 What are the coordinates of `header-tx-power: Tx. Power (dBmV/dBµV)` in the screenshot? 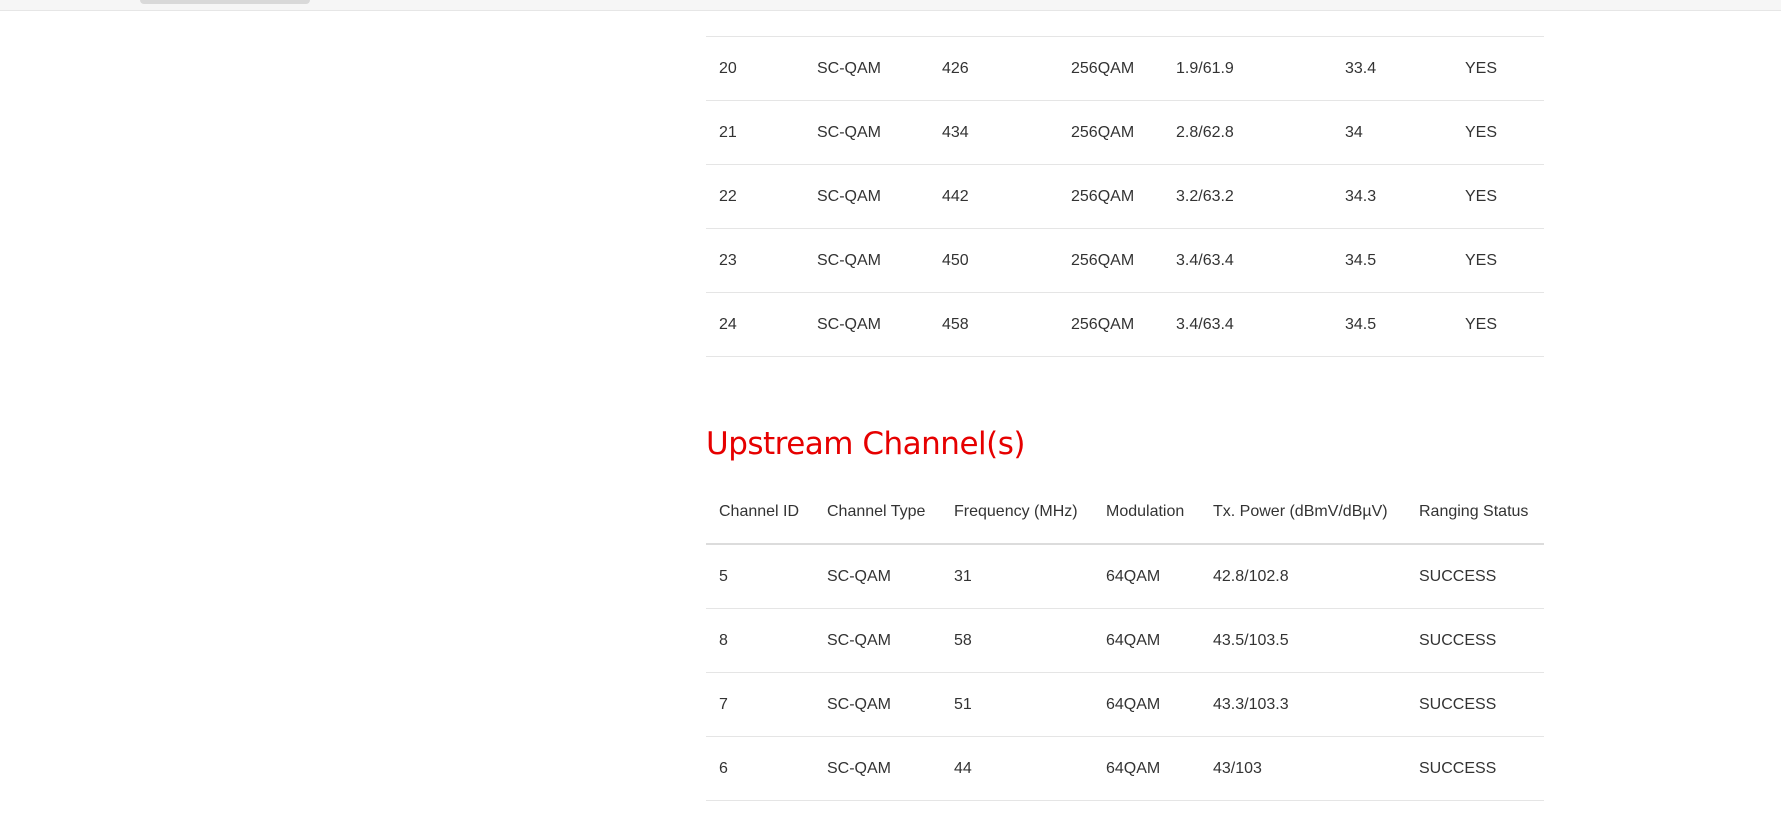 It's located at (1303, 512).